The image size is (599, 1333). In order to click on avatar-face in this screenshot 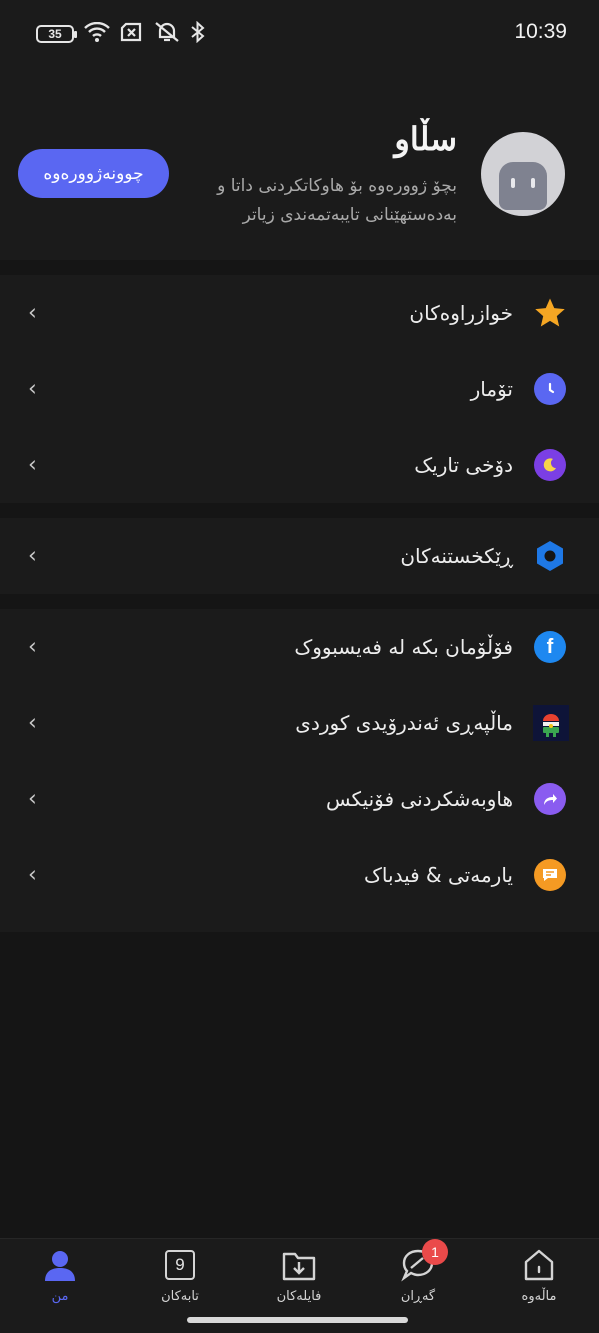, I will do `click(523, 186)`.